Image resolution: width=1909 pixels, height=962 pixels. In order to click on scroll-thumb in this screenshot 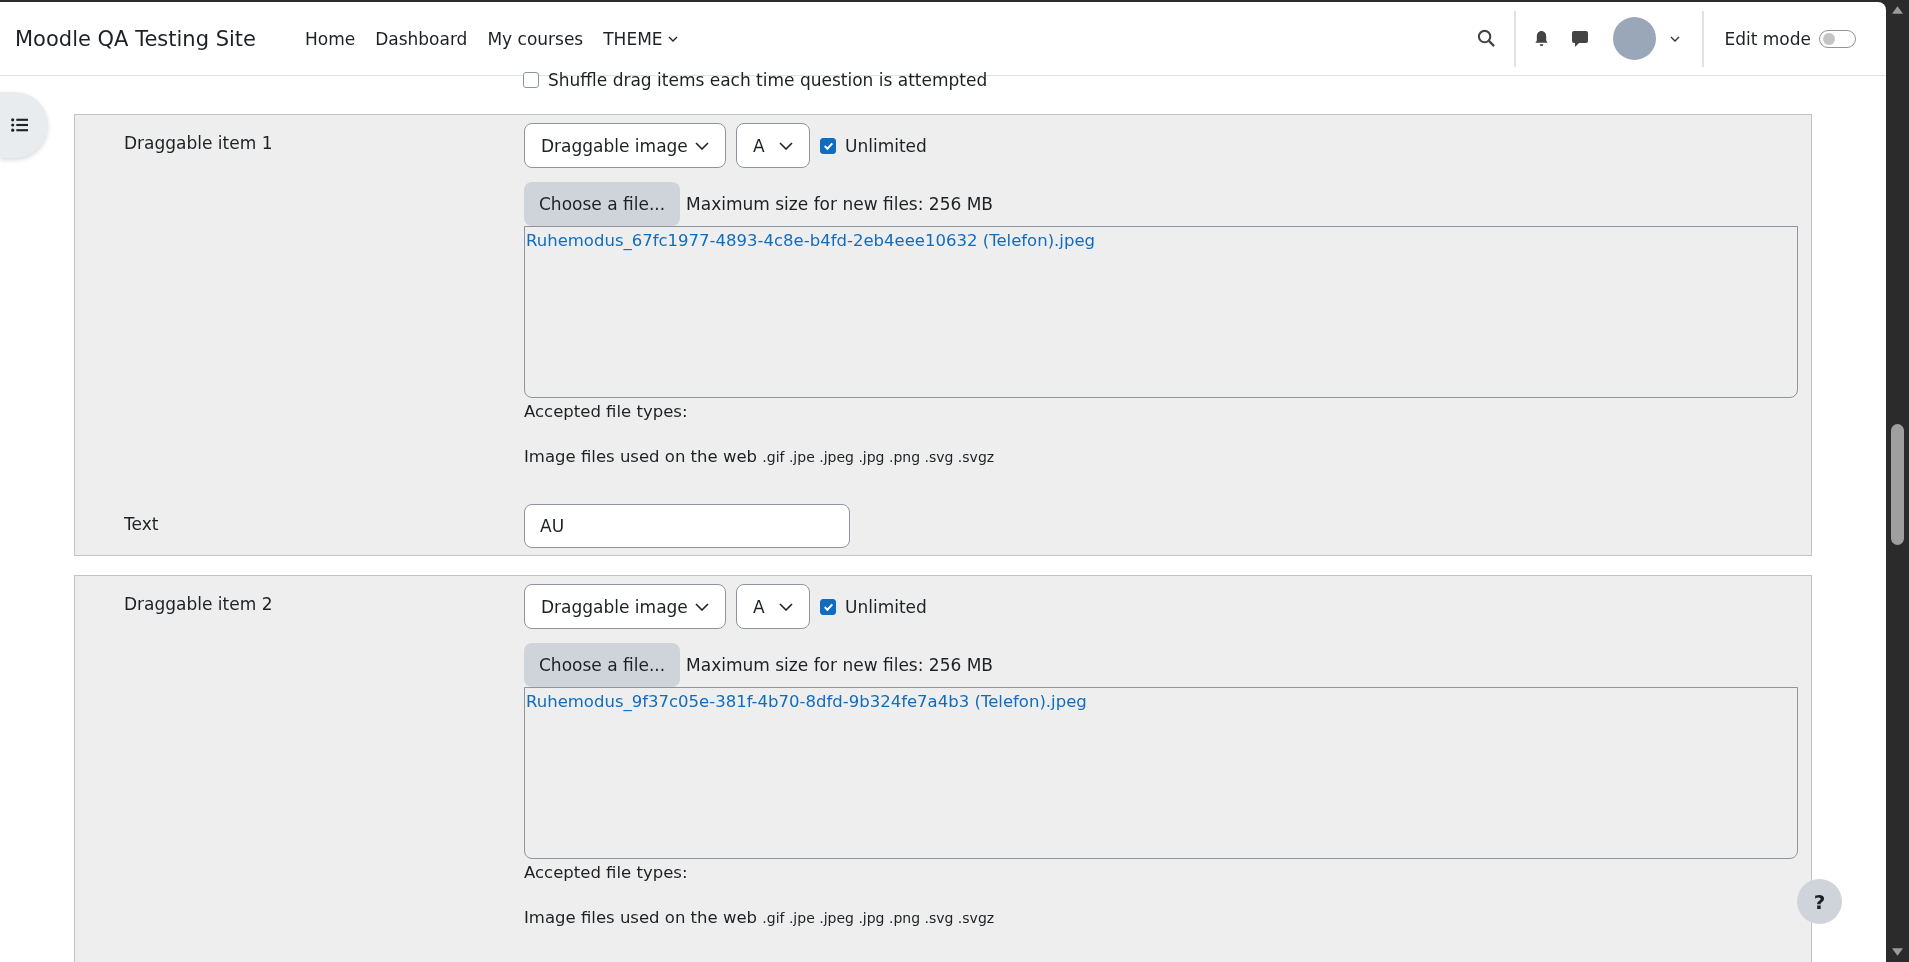, I will do `click(1897, 484)`.